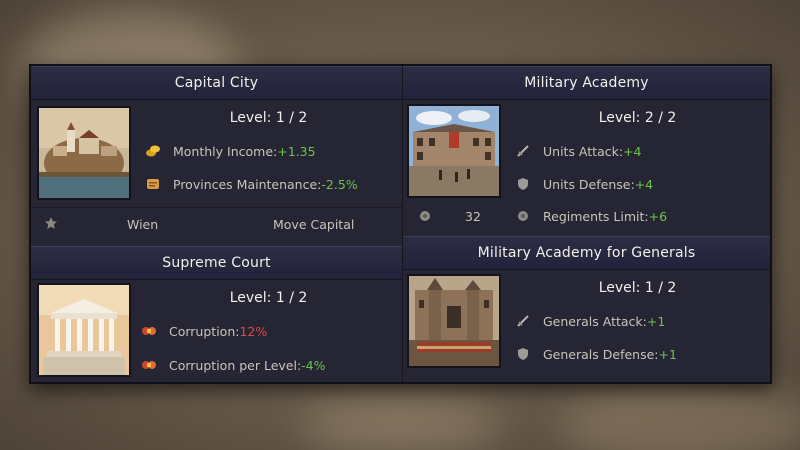 The height and width of the screenshot is (450, 800). Describe the element at coordinates (84, 153) in the screenshot. I see `capital-city-image` at that location.